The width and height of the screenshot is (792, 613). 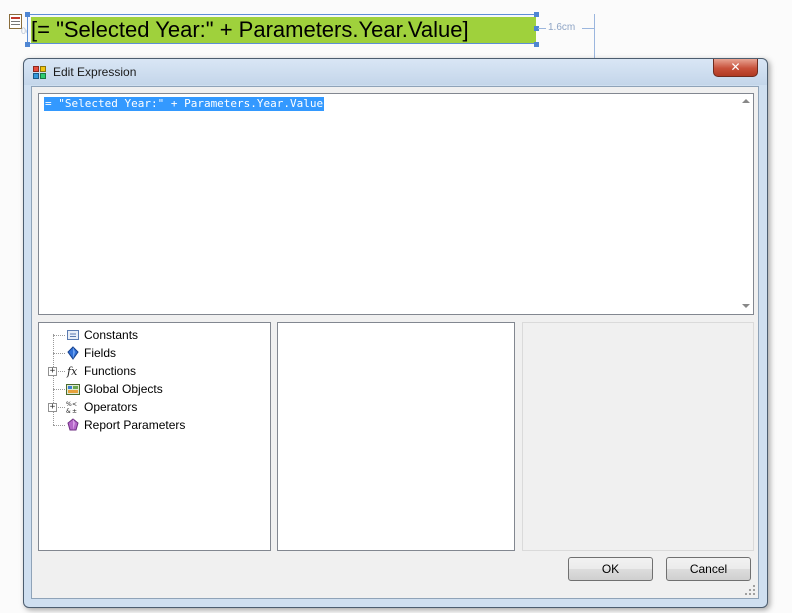 What do you see at coordinates (588, 28) in the screenshot?
I see `dimension-line-right` at bounding box center [588, 28].